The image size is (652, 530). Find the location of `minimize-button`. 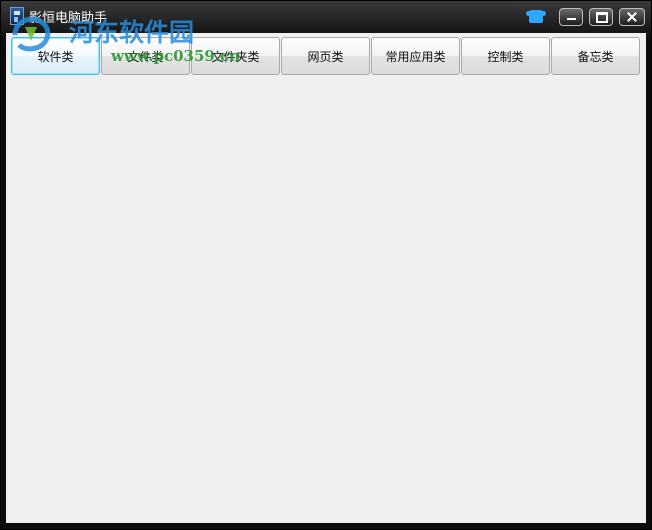

minimize-button is located at coordinates (571, 17).